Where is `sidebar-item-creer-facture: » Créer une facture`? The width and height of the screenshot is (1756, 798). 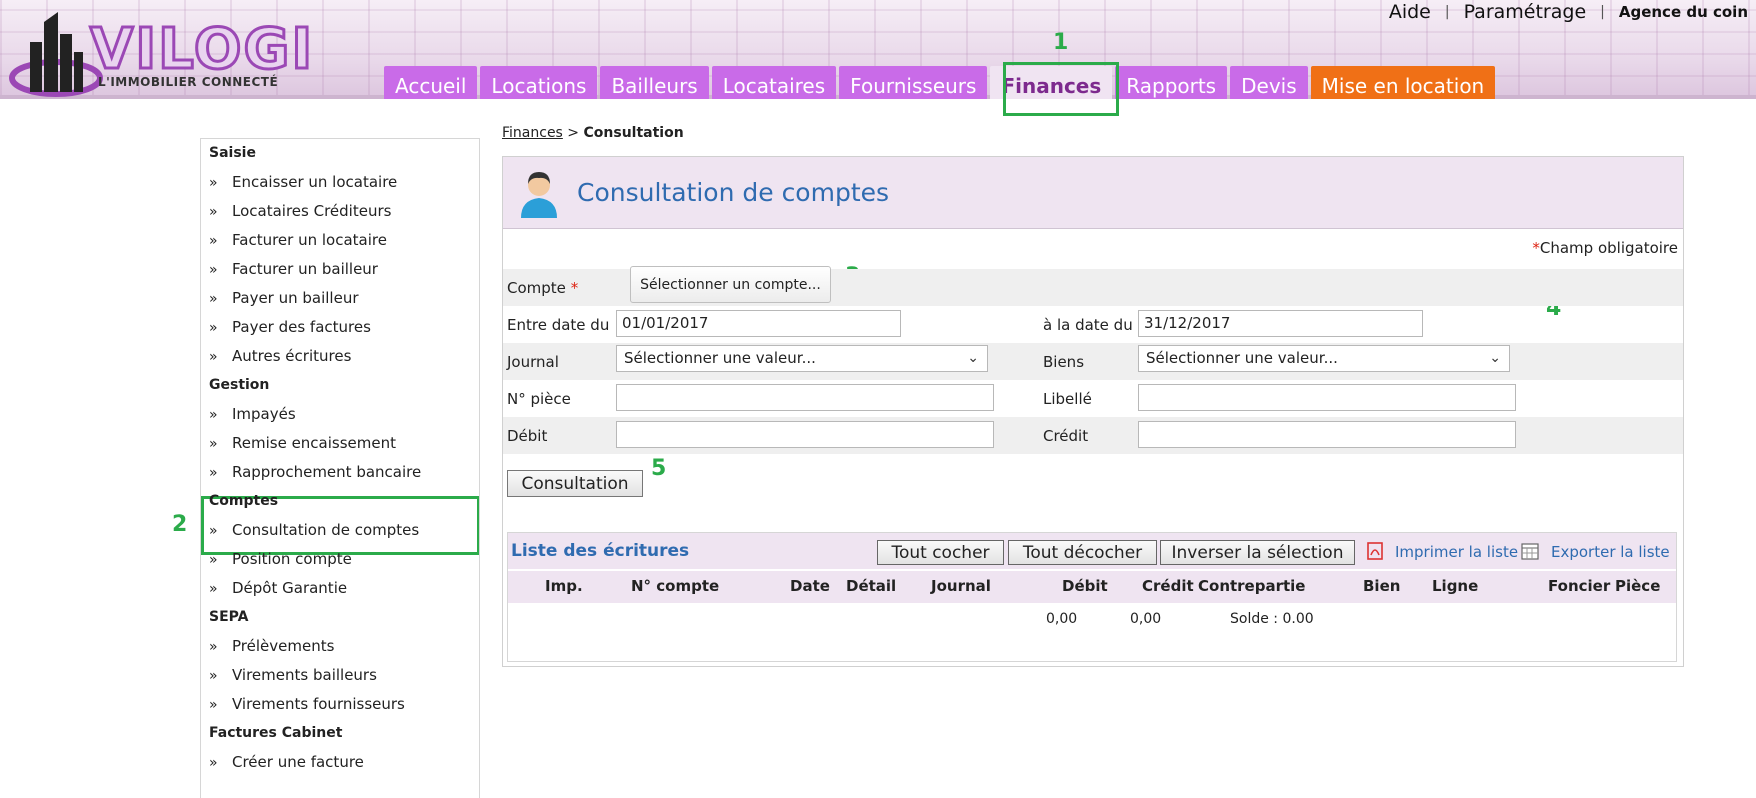 sidebar-item-creer-facture: » Créer une facture is located at coordinates (340, 762).